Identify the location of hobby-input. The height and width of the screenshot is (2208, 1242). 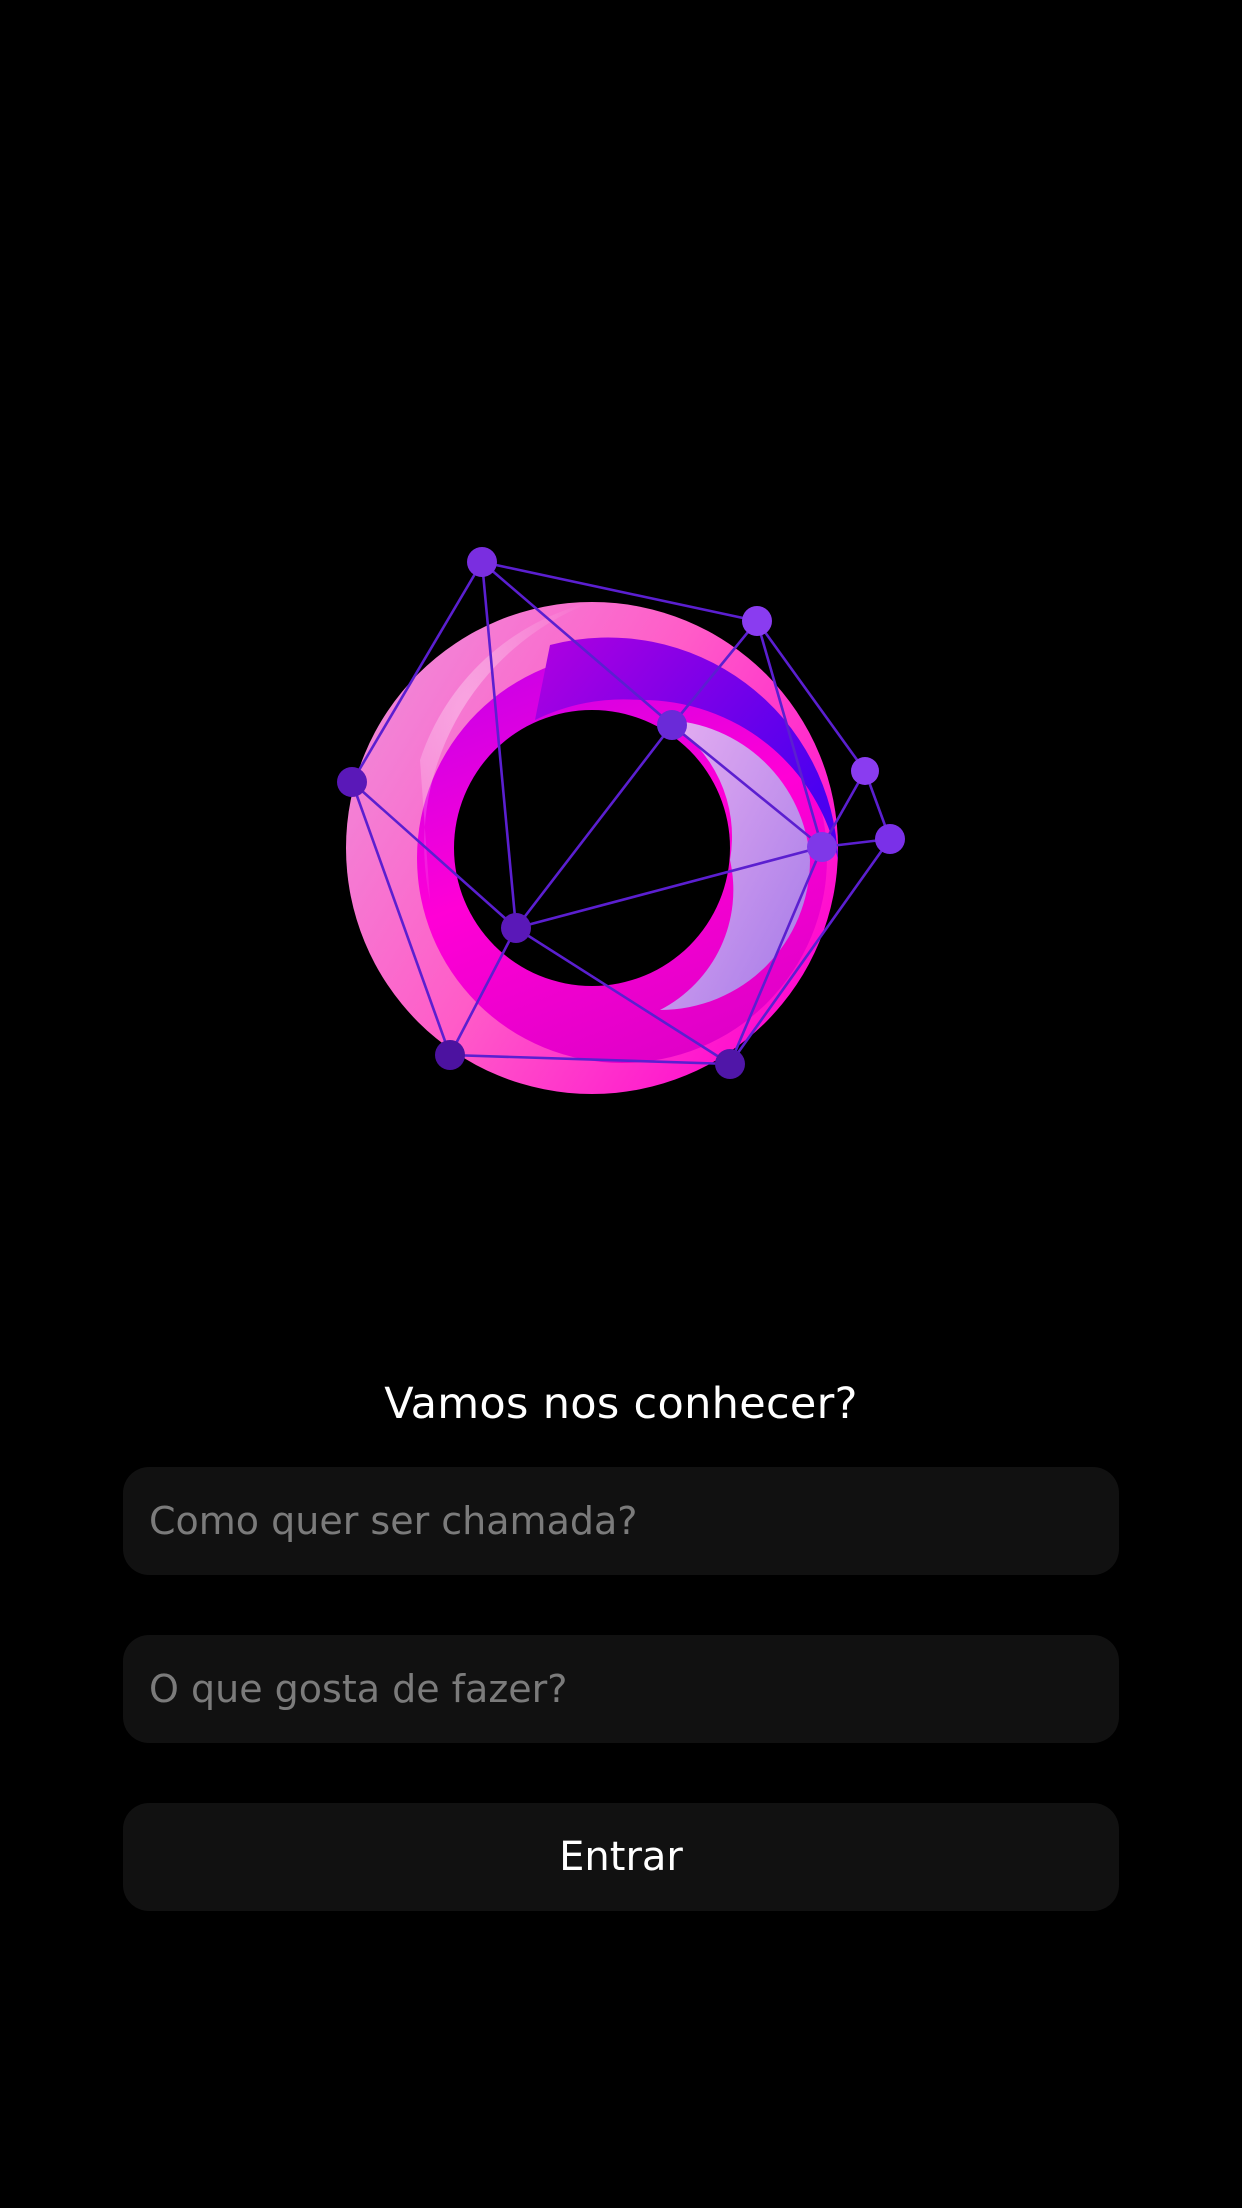
(621, 1689).